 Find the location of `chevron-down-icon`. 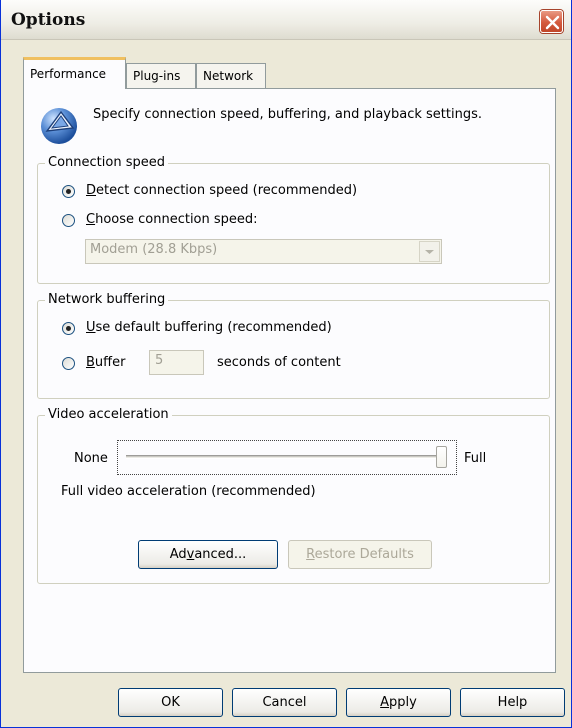

chevron-down-icon is located at coordinates (429, 252).